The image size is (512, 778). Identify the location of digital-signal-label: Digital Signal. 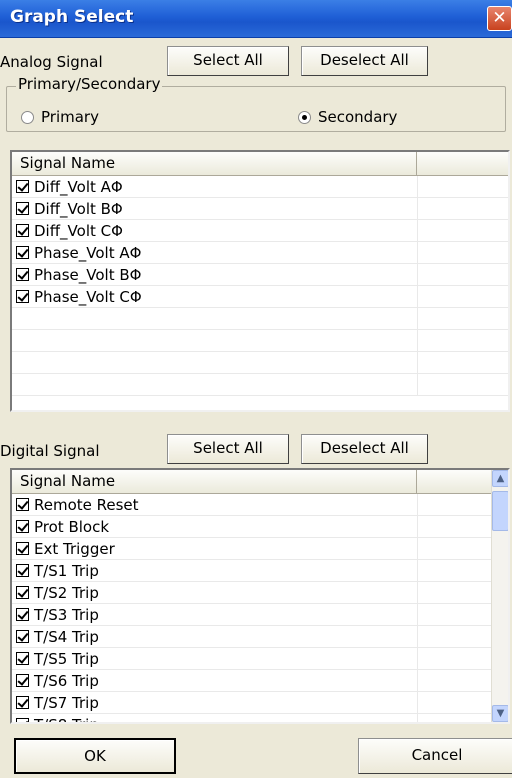
(50, 451).